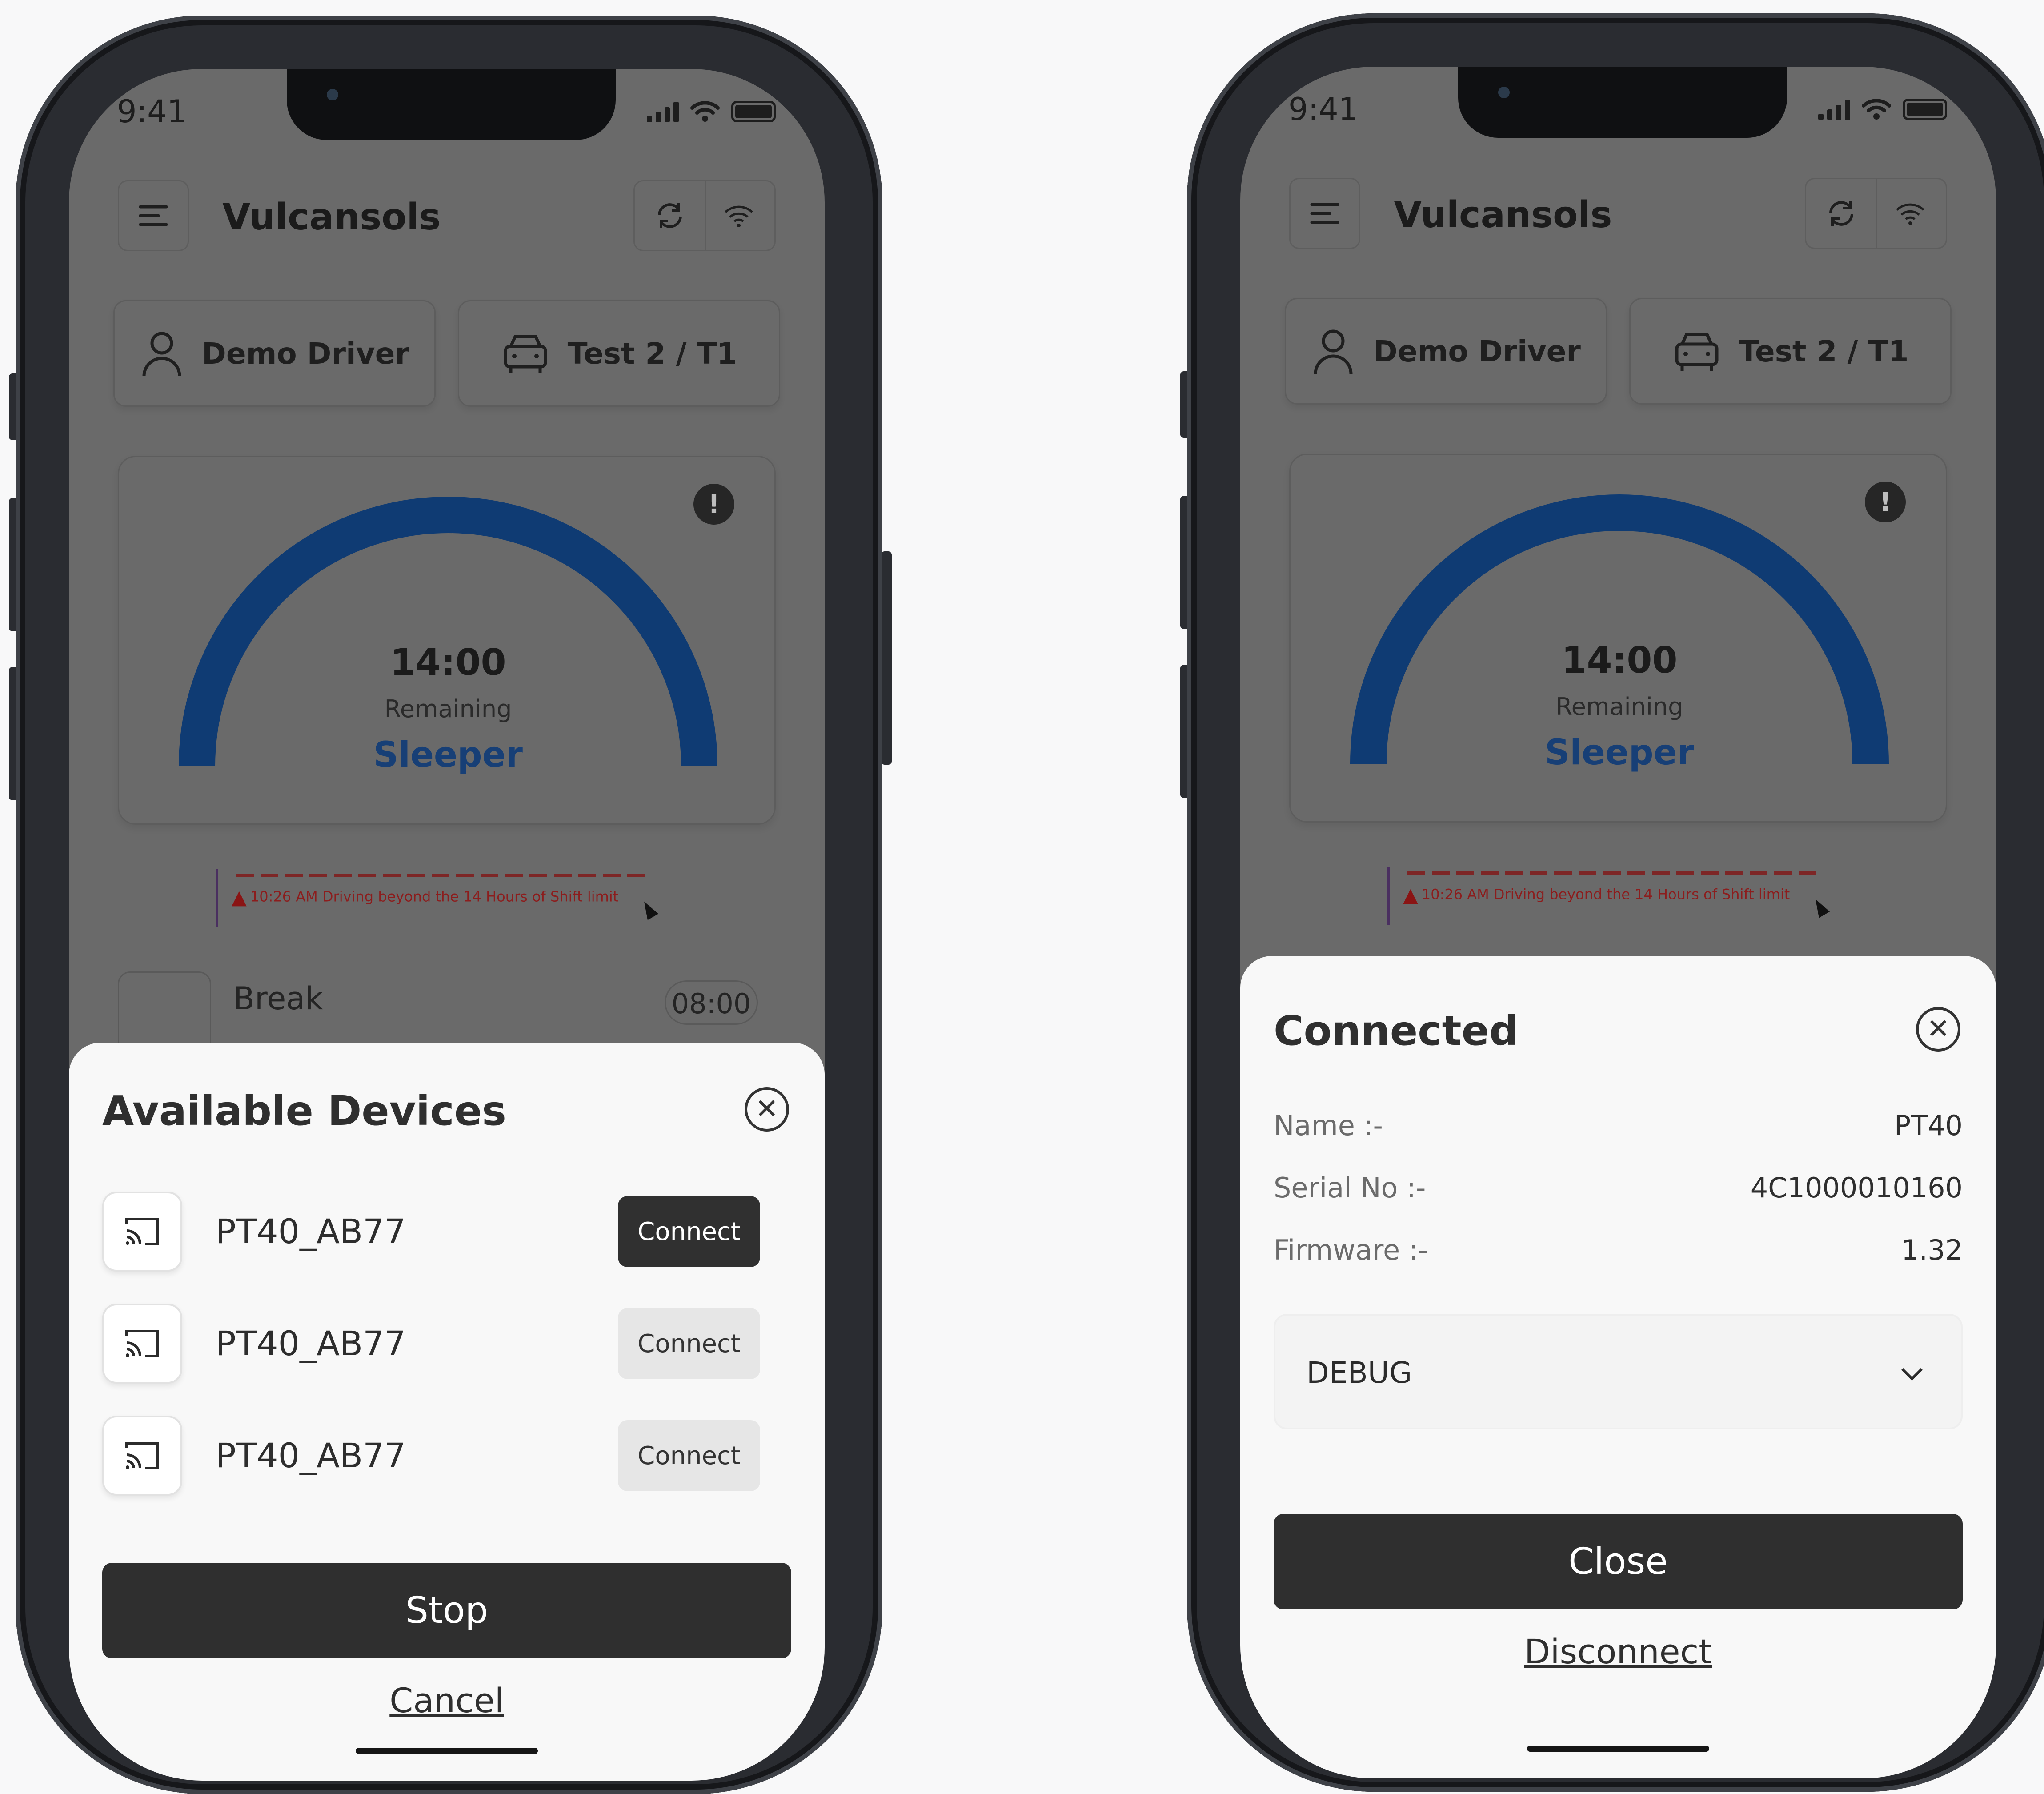  Describe the element at coordinates (278, 998) in the screenshot. I see `break-label: Break` at that location.